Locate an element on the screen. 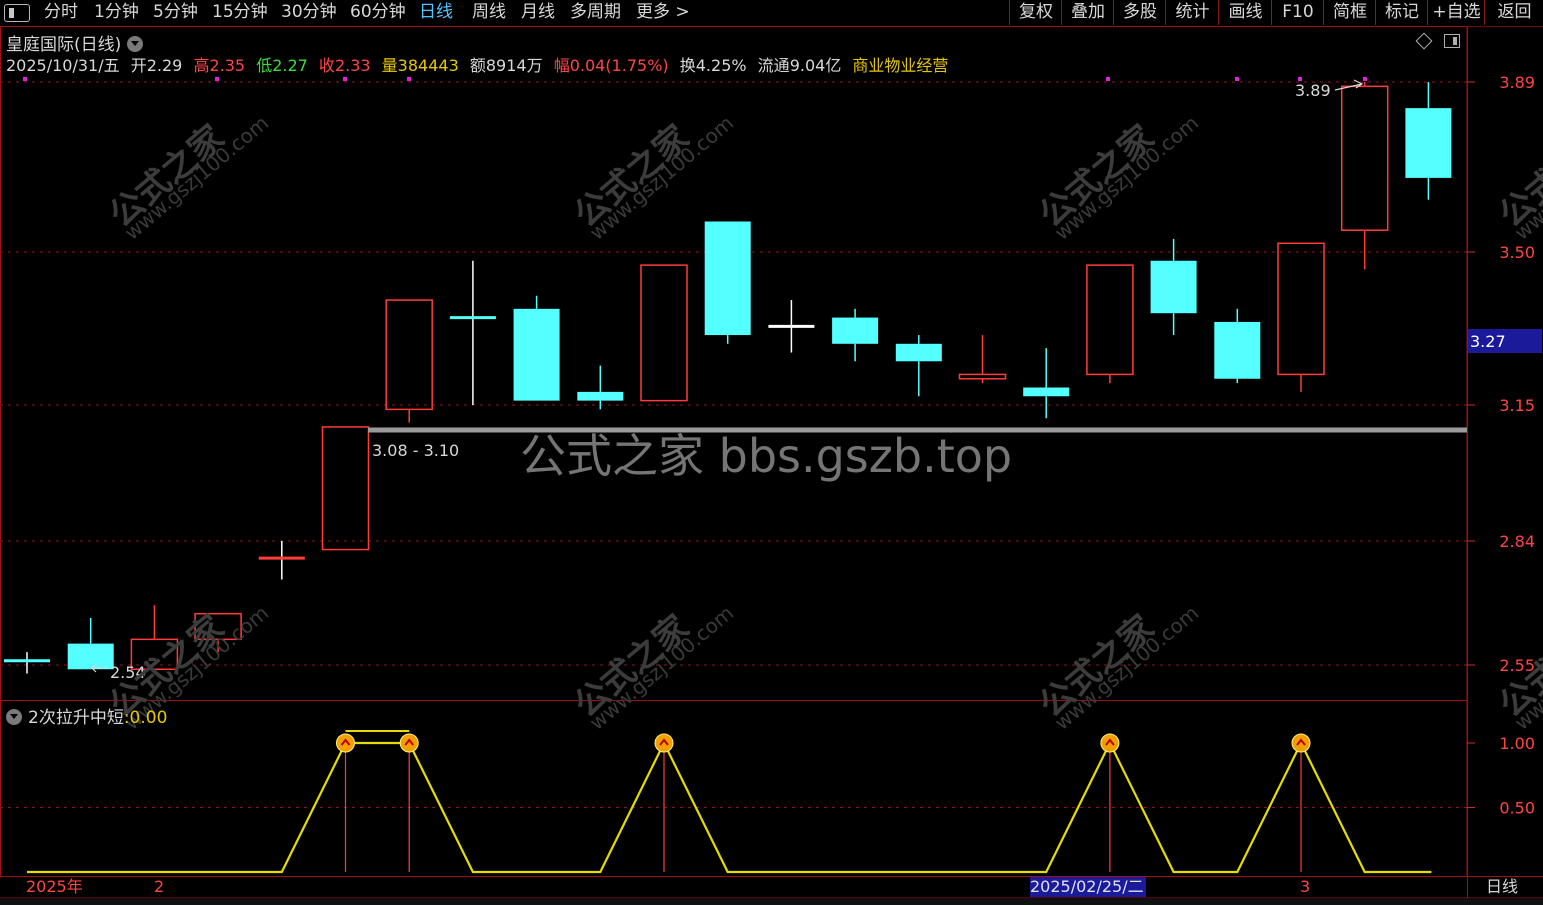  toolbar-button-8: +自选 is located at coordinates (1456, 12).